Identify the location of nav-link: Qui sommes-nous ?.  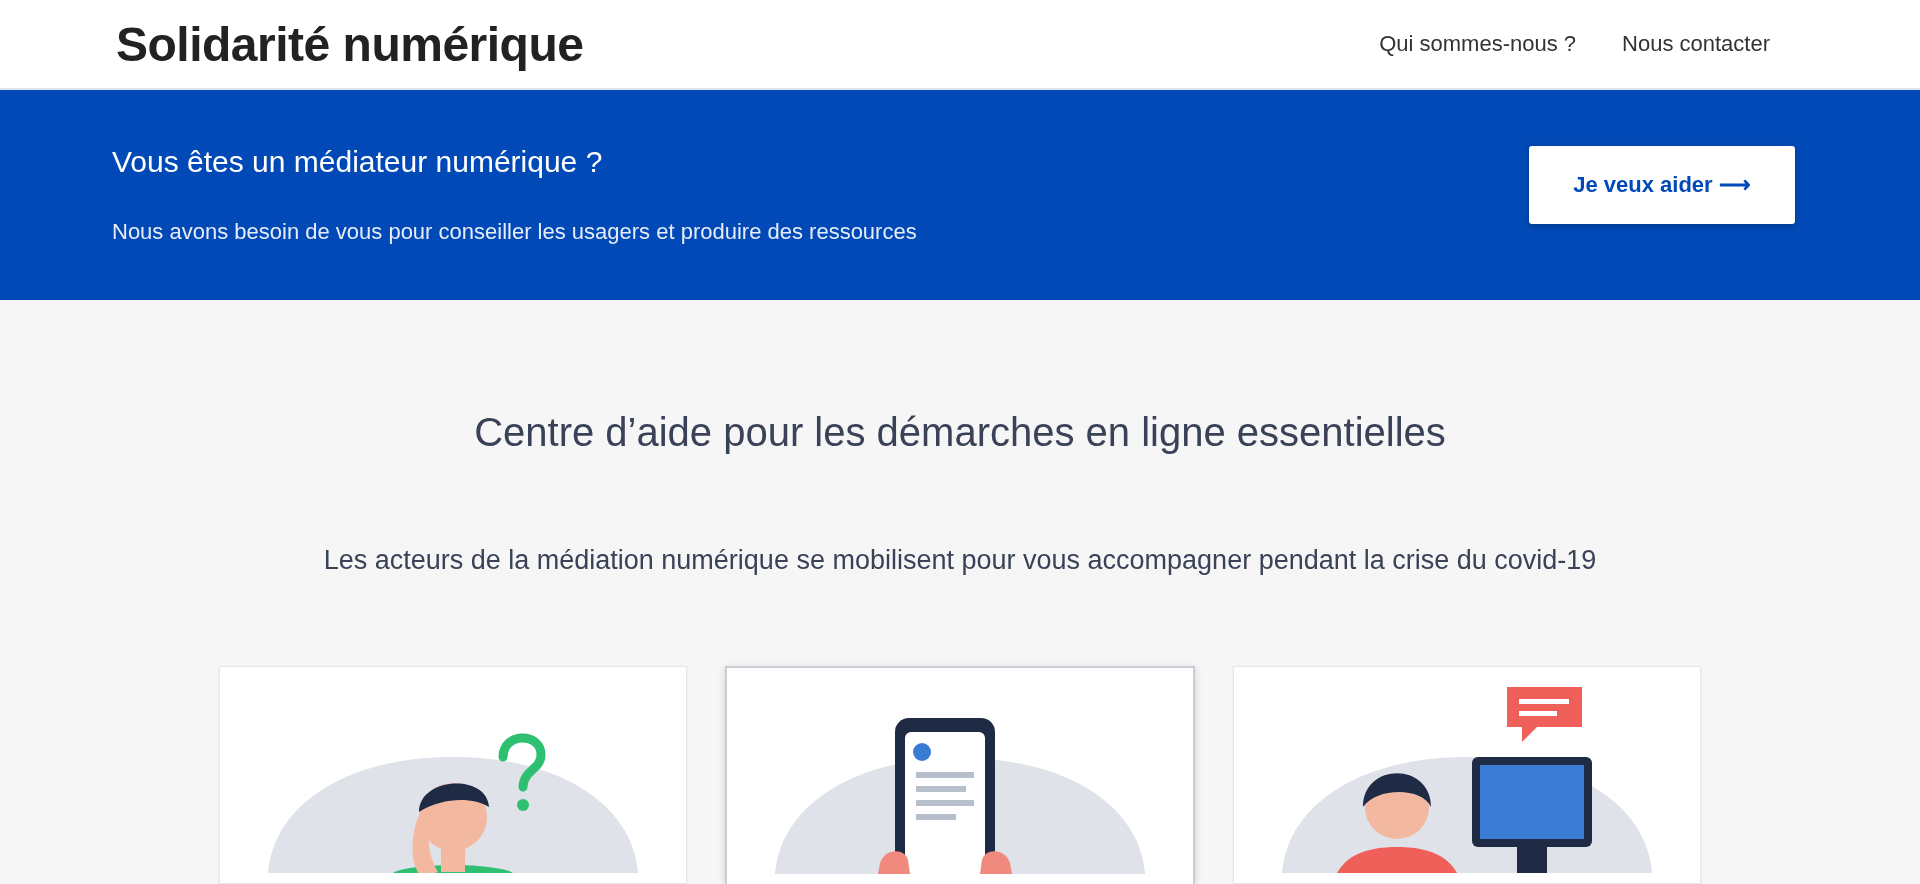
(1478, 44).